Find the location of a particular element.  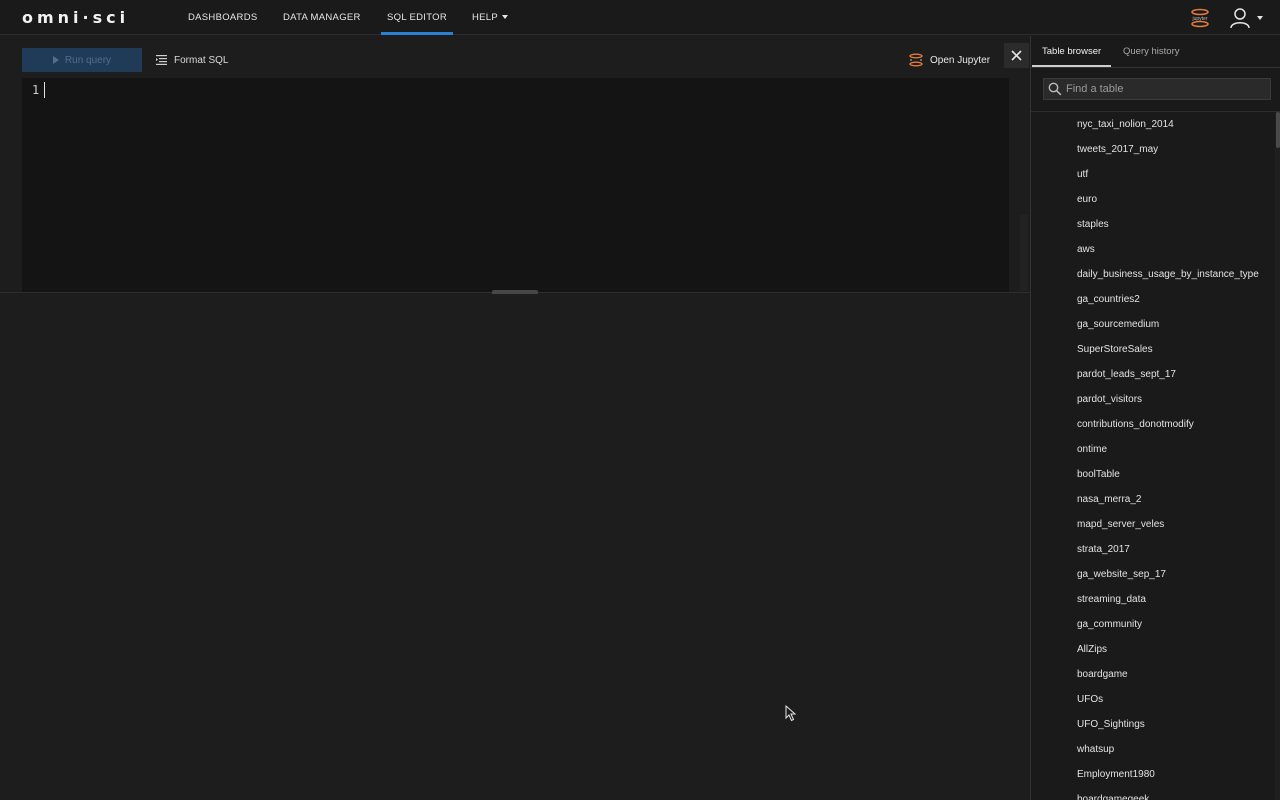

editor-toolbar: Run query Format SQL Open Jupyter is located at coordinates (515, 57).